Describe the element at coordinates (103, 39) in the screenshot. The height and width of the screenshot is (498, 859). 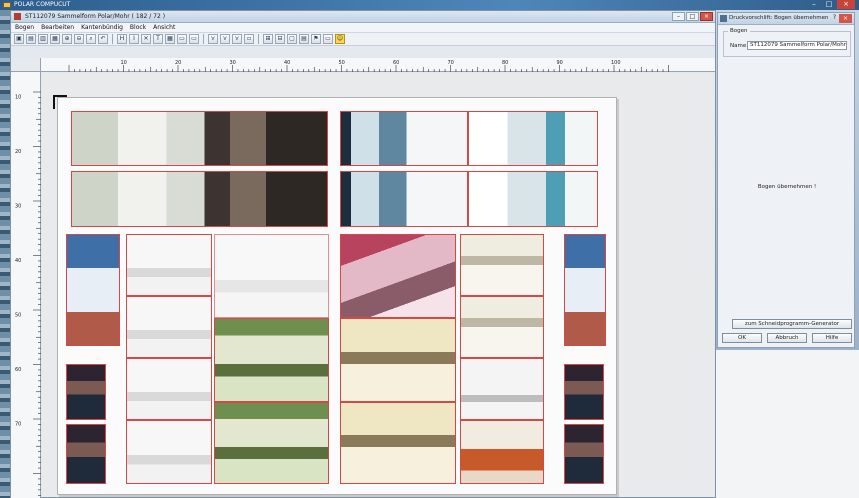
I see `undo-icon: ↶` at that location.